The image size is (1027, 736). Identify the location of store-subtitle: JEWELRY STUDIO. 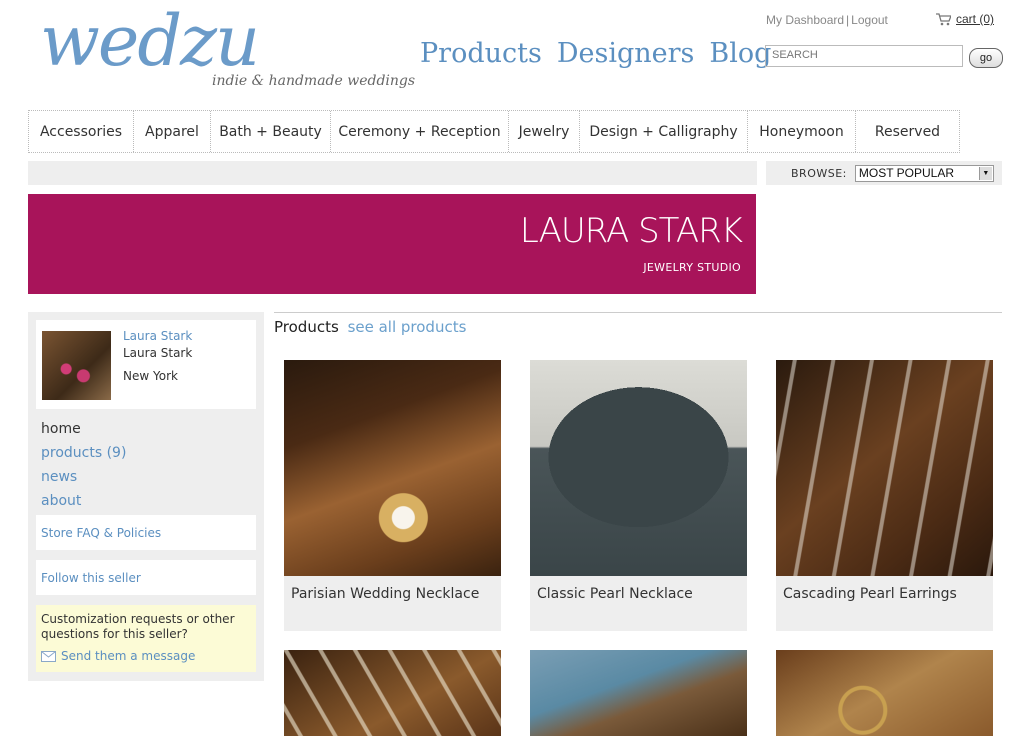
(692, 267).